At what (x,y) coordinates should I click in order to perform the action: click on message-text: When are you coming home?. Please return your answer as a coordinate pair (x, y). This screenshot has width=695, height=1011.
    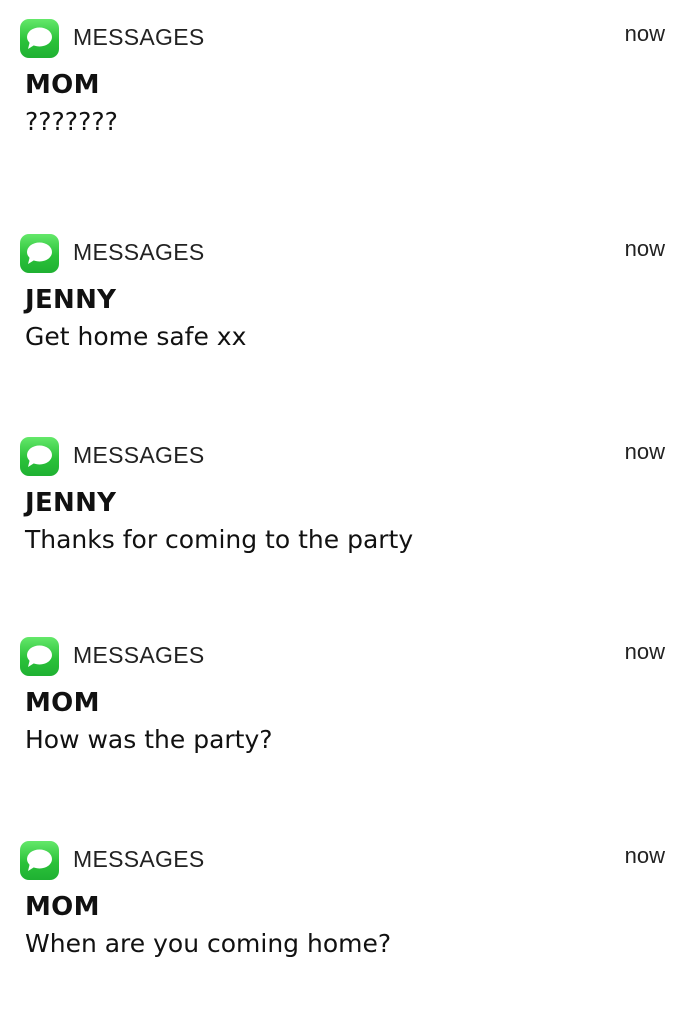
    Looking at the image, I should click on (208, 943).